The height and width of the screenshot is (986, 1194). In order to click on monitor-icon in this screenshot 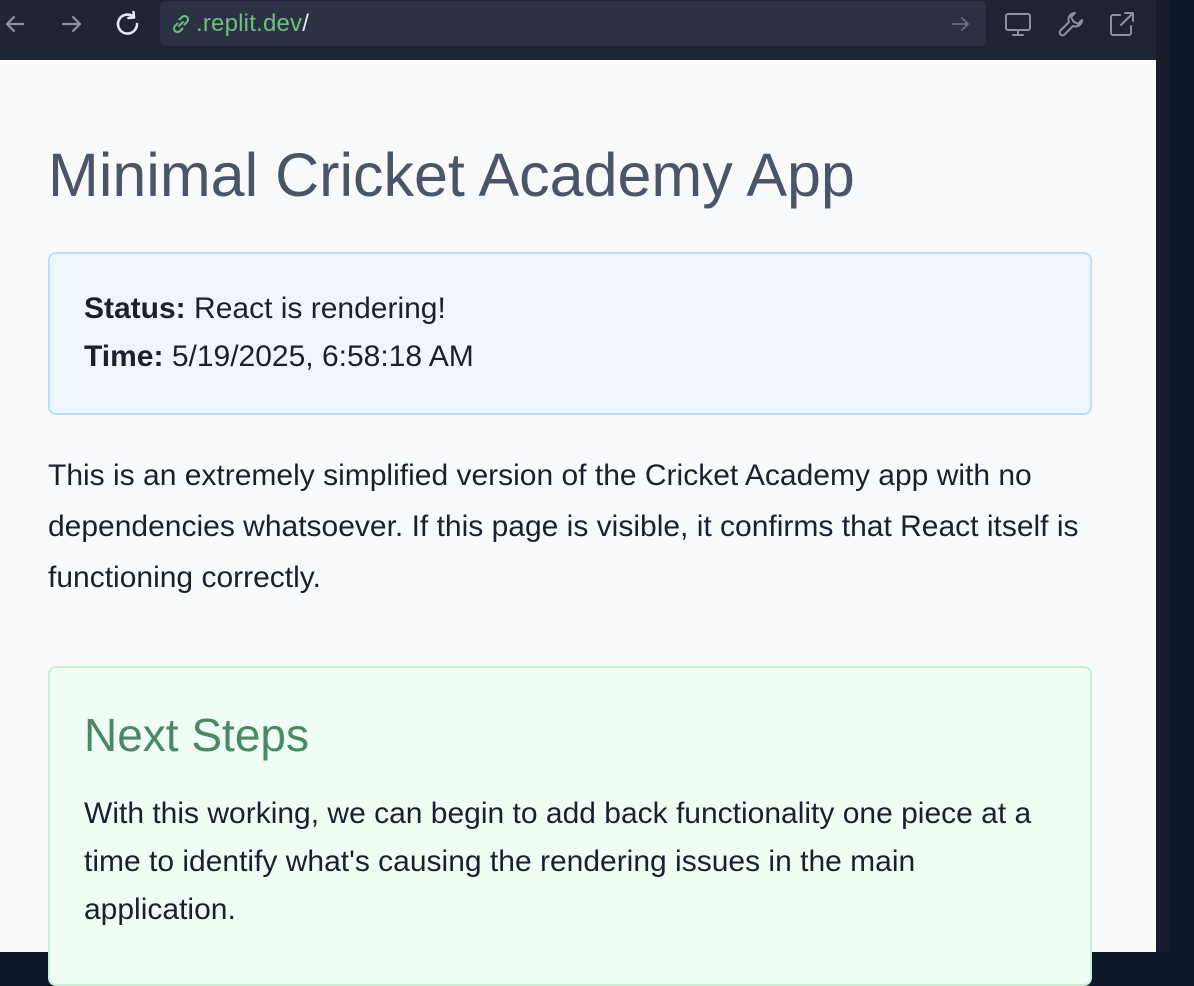, I will do `click(1018, 24)`.